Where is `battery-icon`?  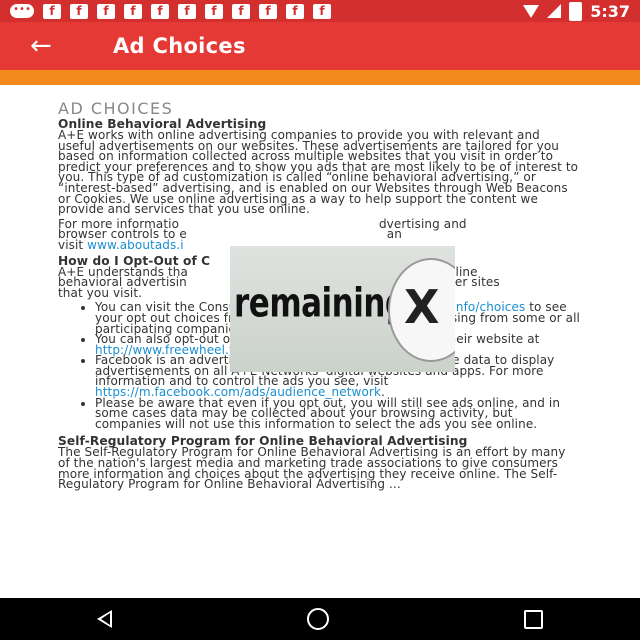 battery-icon is located at coordinates (576, 11).